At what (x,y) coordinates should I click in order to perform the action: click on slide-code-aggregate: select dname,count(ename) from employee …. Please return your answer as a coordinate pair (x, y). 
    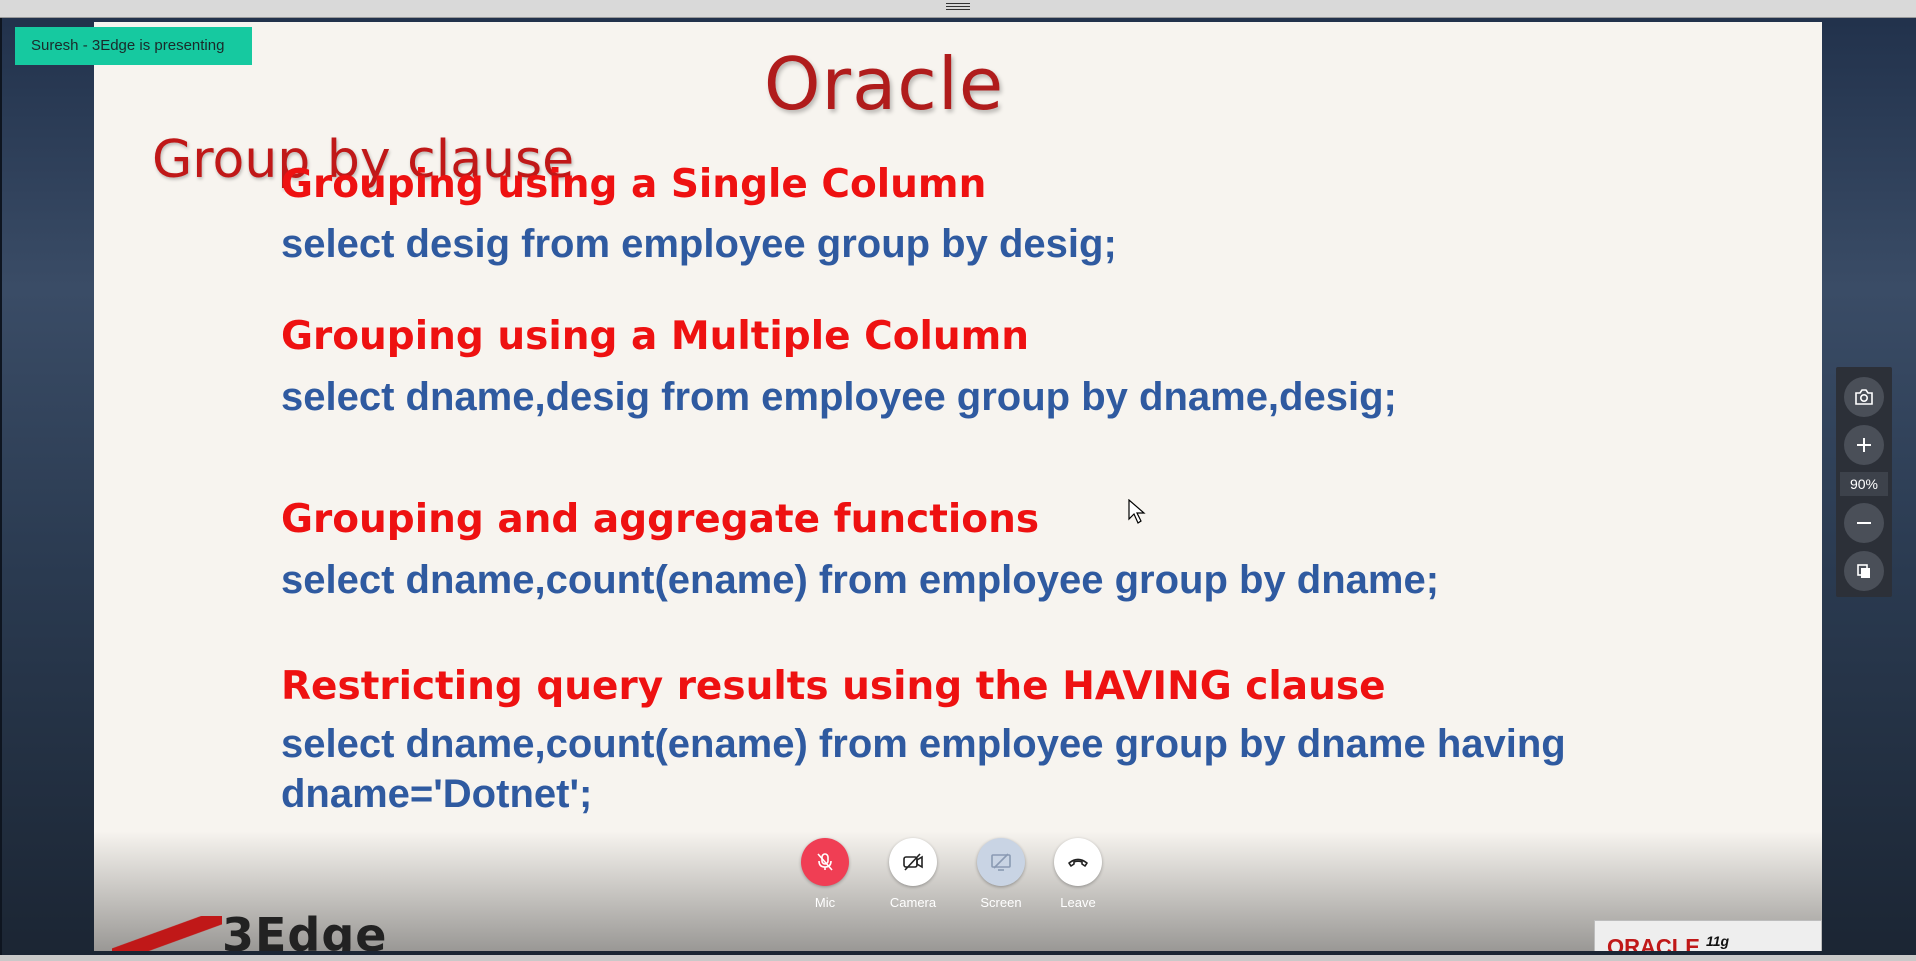
    Looking at the image, I should click on (860, 580).